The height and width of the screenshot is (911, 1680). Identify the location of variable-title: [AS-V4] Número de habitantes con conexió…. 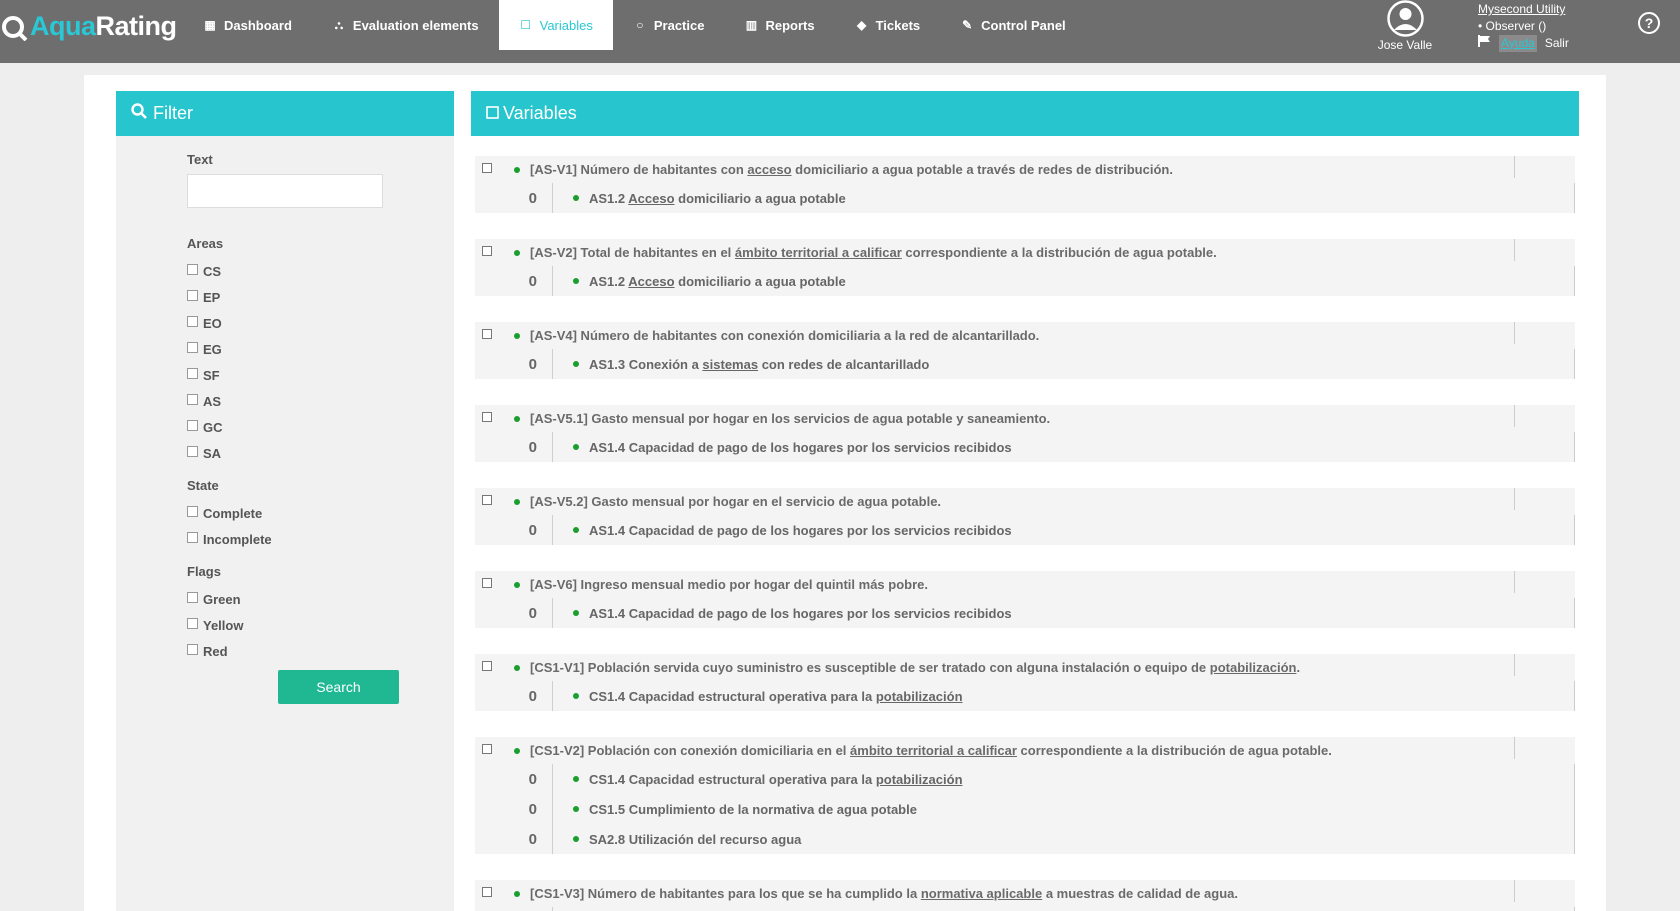
(784, 335).